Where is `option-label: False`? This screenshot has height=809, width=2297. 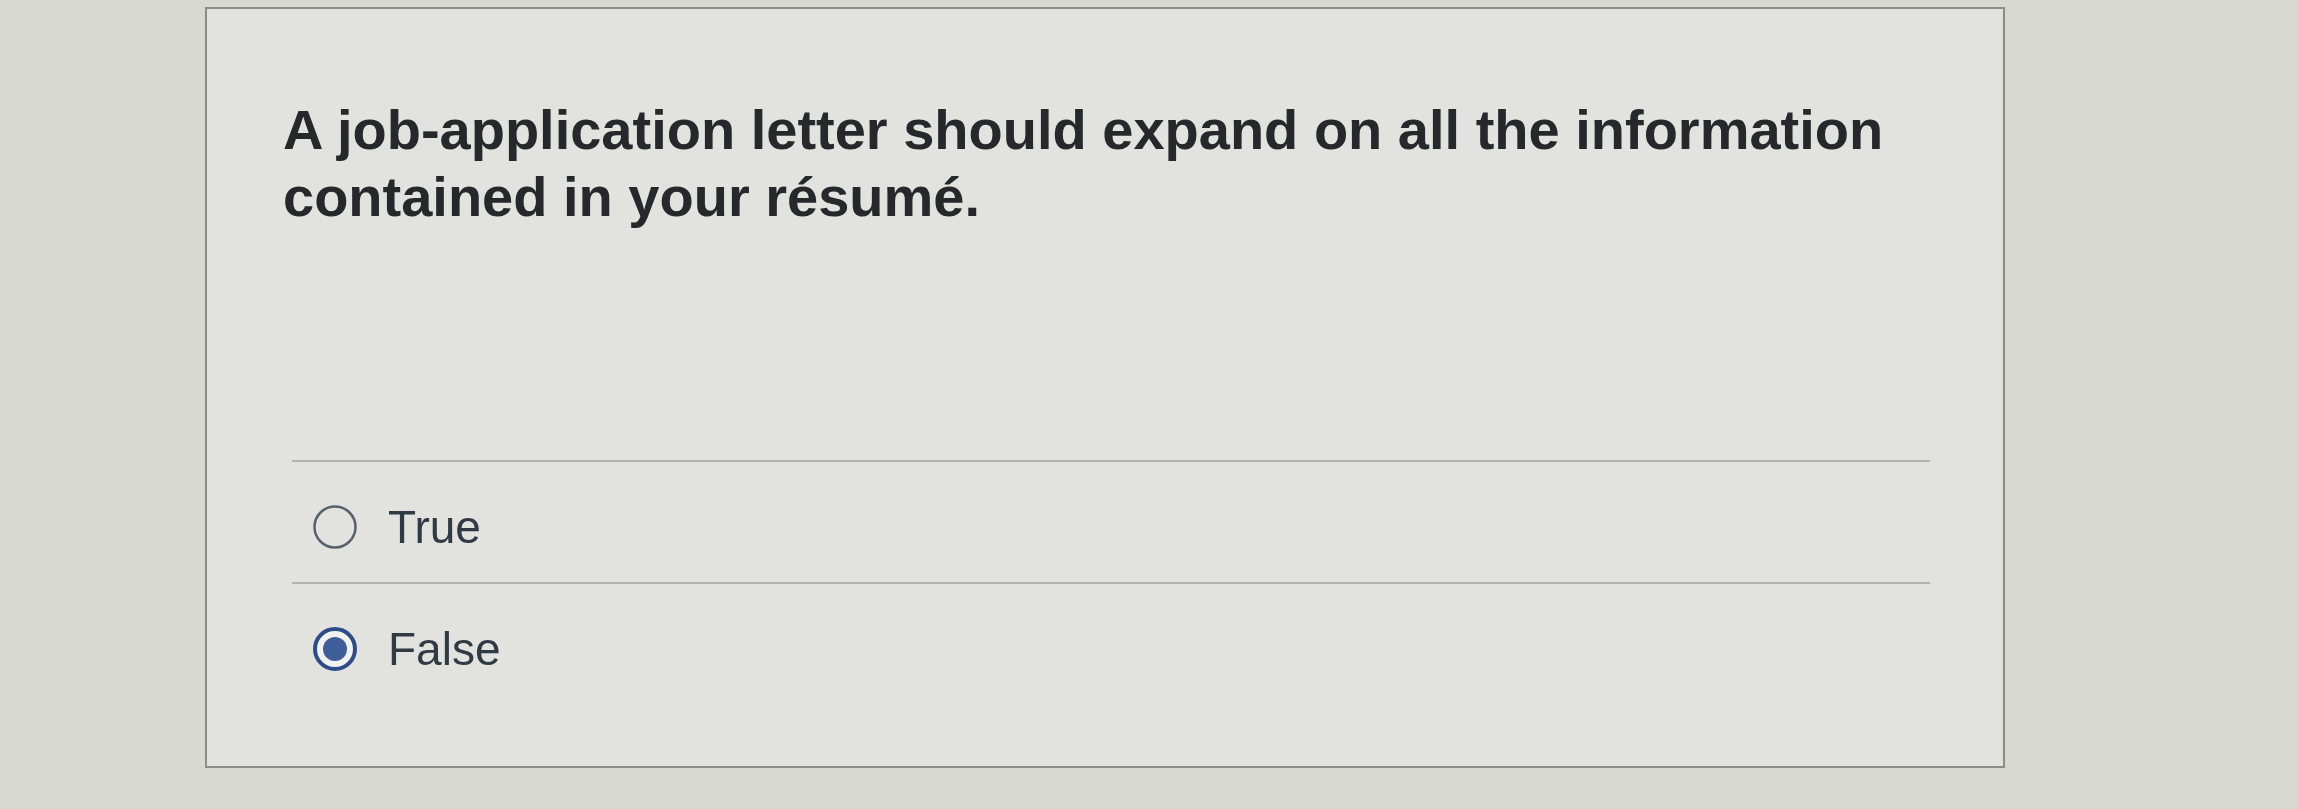
option-label: False is located at coordinates (444, 649).